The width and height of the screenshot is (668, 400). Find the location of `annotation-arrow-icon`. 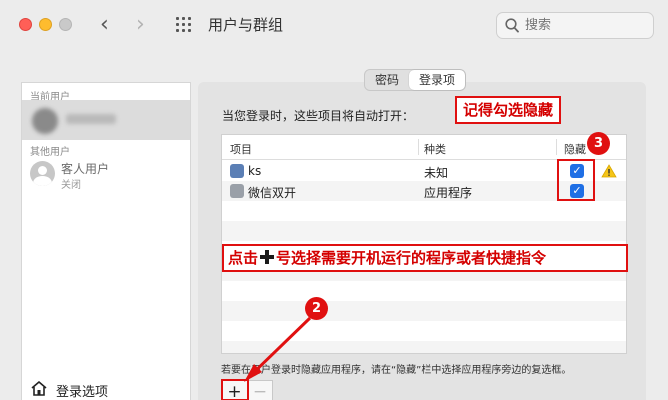

annotation-arrow-icon is located at coordinates (278, 349).